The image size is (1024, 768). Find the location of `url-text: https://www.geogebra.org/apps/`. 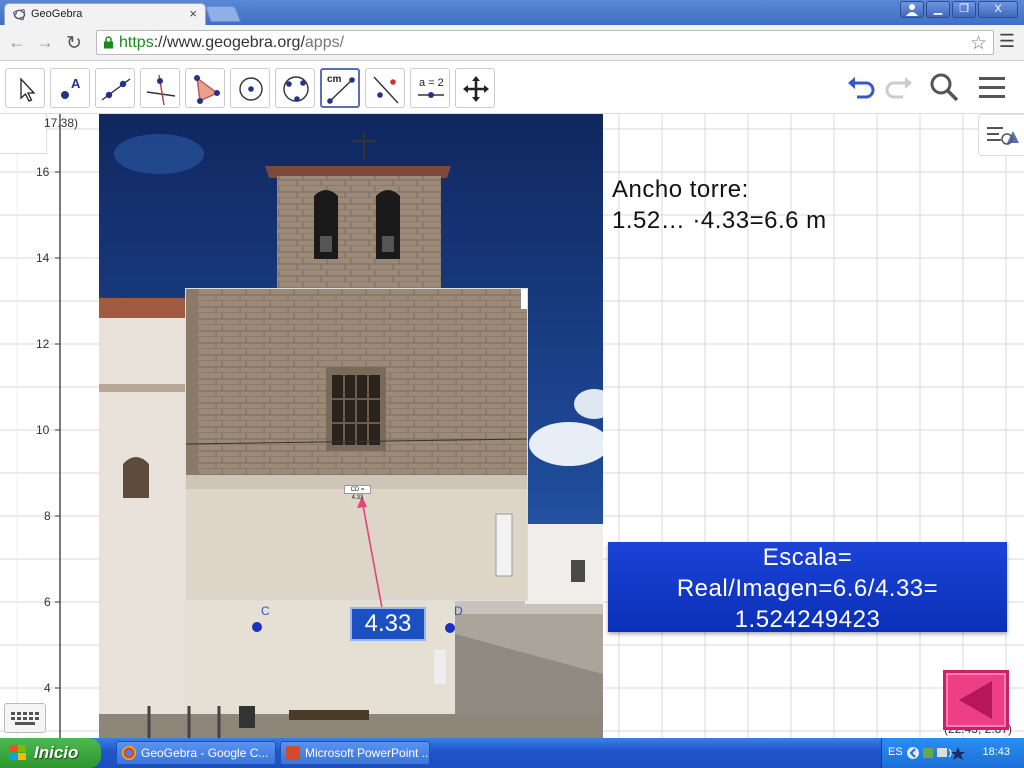

url-text: https://www.geogebra.org/apps/ is located at coordinates (231, 43).